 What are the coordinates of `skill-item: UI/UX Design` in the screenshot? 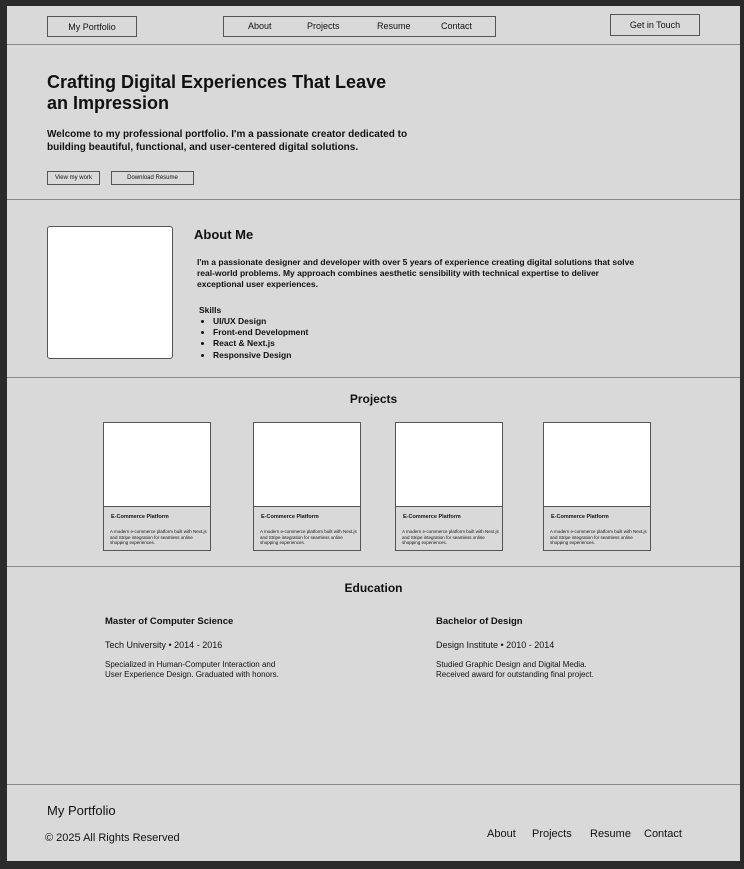 It's located at (260, 321).